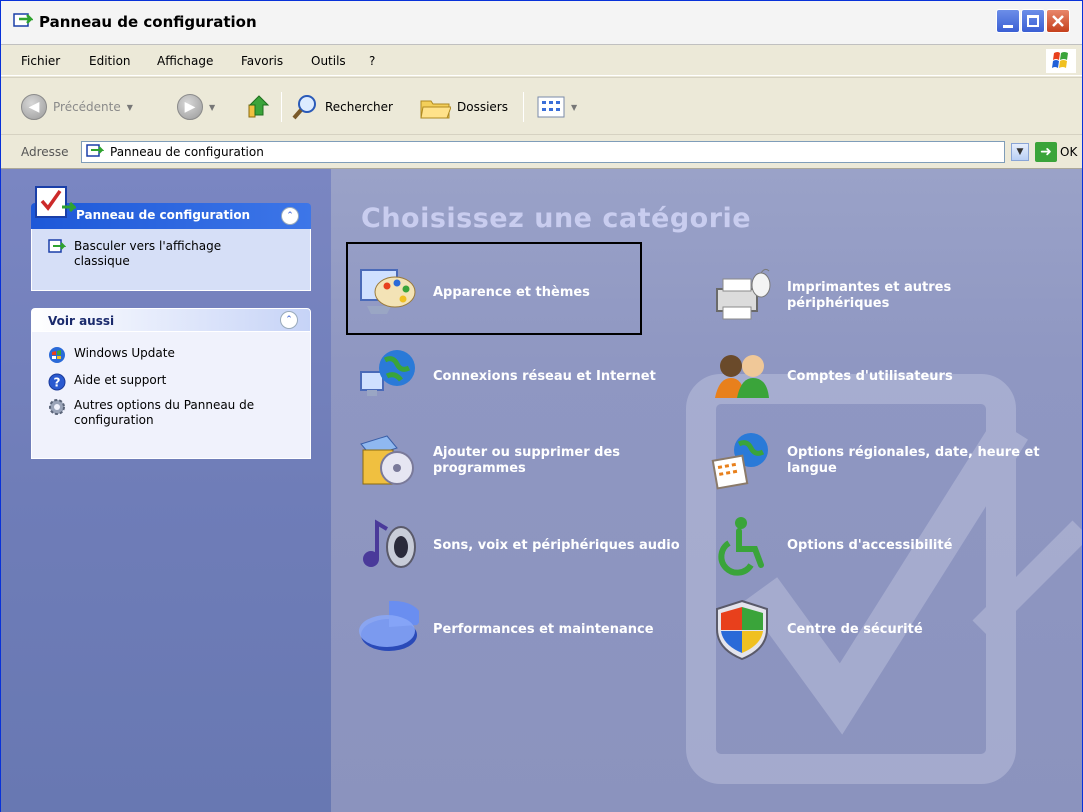 The width and height of the screenshot is (1083, 812). What do you see at coordinates (1020, 152) in the screenshot?
I see `address-dropdown-button: ▼` at bounding box center [1020, 152].